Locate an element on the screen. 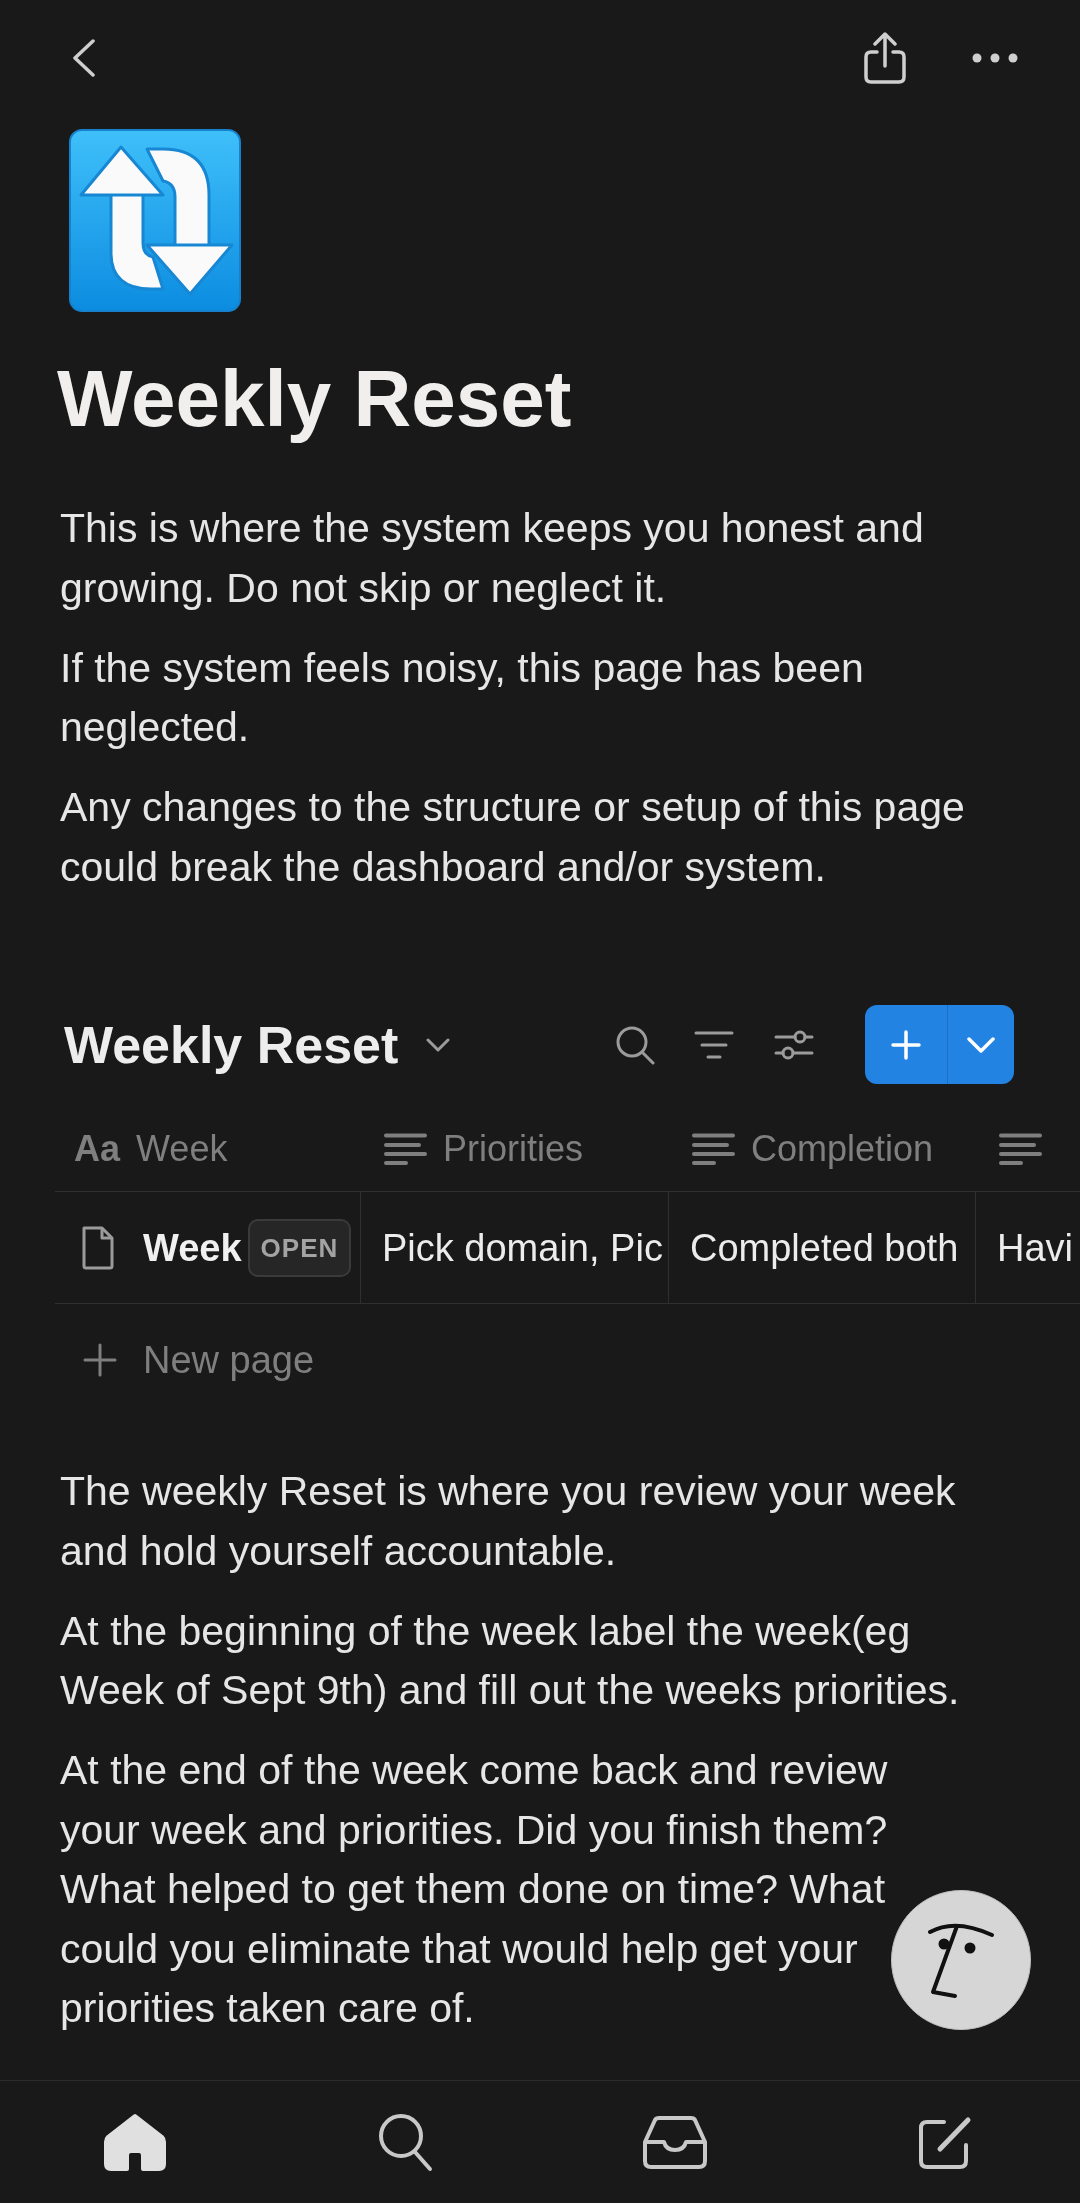  column-header: Aa Week is located at coordinates (151, 1148).